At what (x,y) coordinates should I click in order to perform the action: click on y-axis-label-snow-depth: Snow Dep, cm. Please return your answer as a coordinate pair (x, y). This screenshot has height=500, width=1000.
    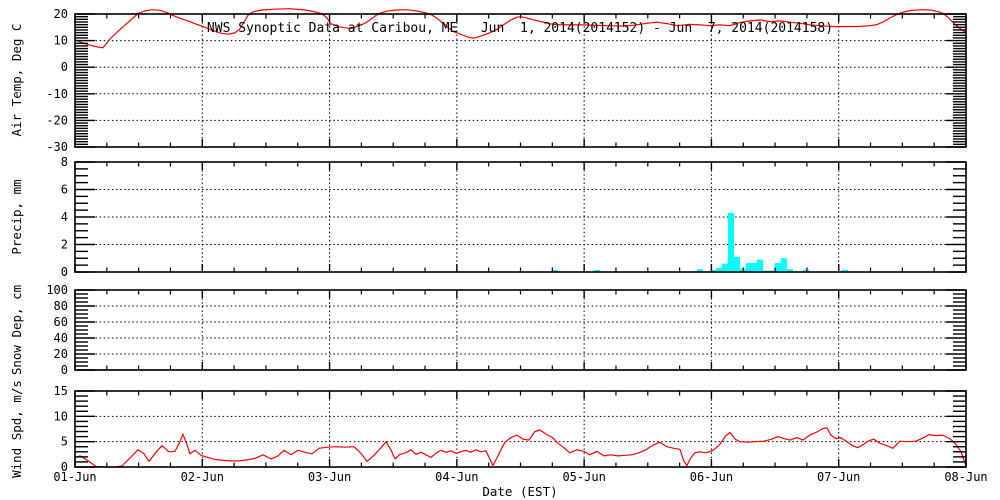
    Looking at the image, I should click on (16, 330).